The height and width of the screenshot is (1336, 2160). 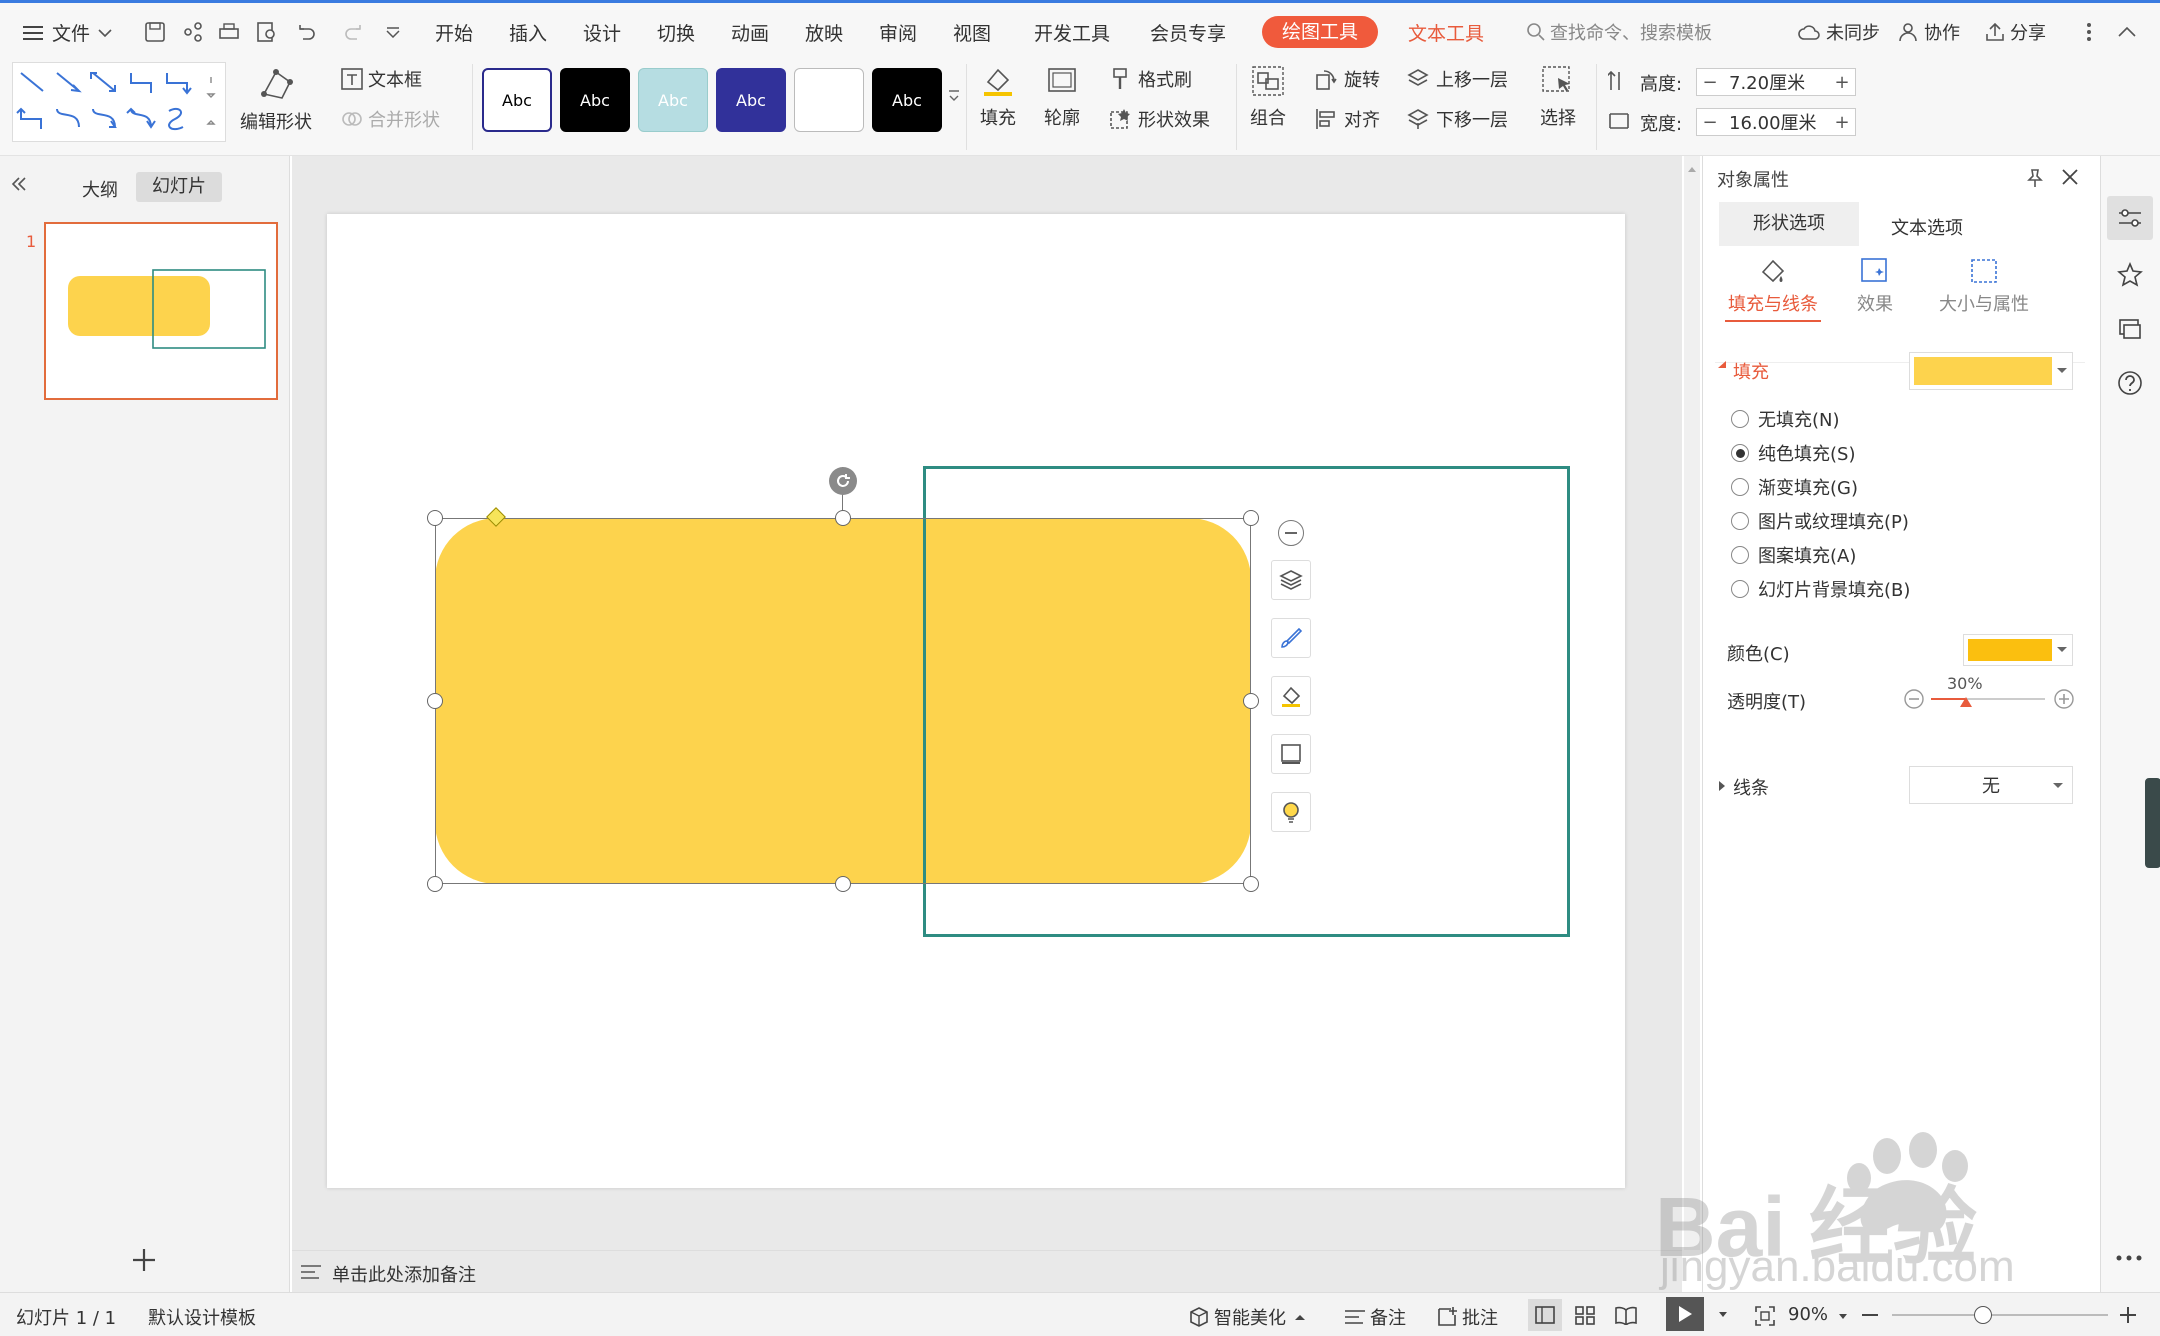 I want to click on outline-button: 轮廓, so click(x=1062, y=97).